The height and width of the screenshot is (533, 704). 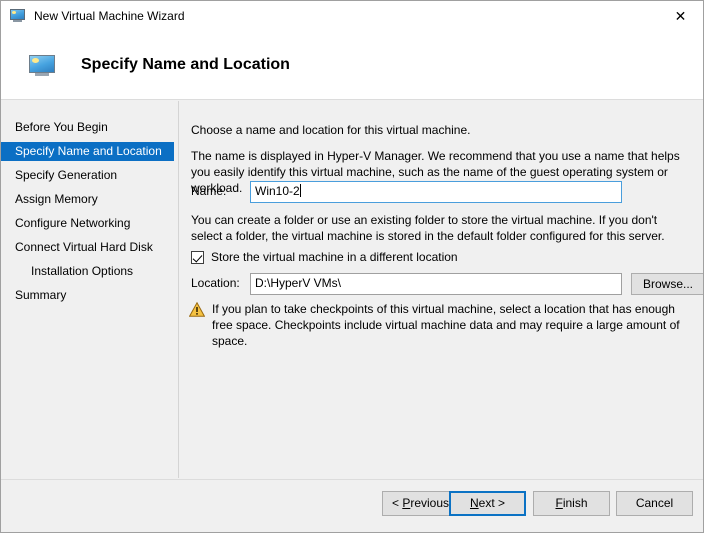 What do you see at coordinates (298, 283) in the screenshot?
I see `location-input-value: D:\HyperV VMs\` at bounding box center [298, 283].